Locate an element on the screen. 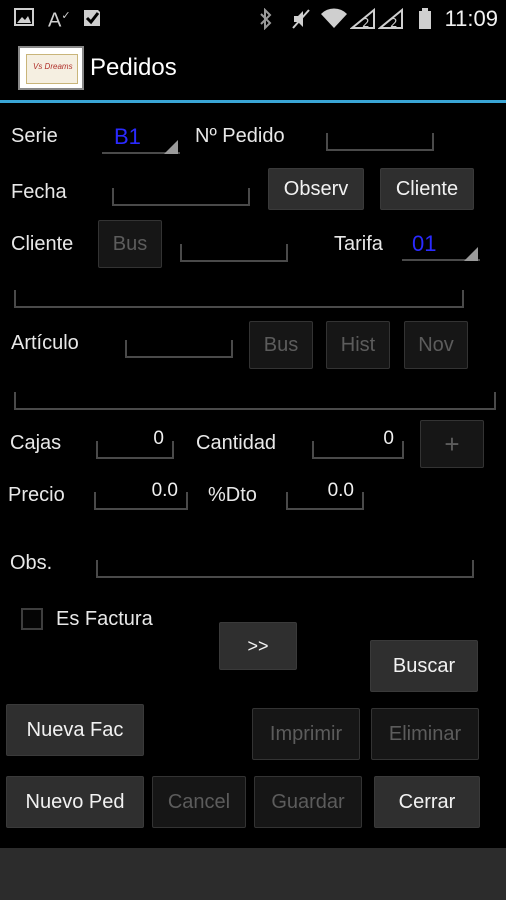  battery-icon is located at coordinates (425, 21).